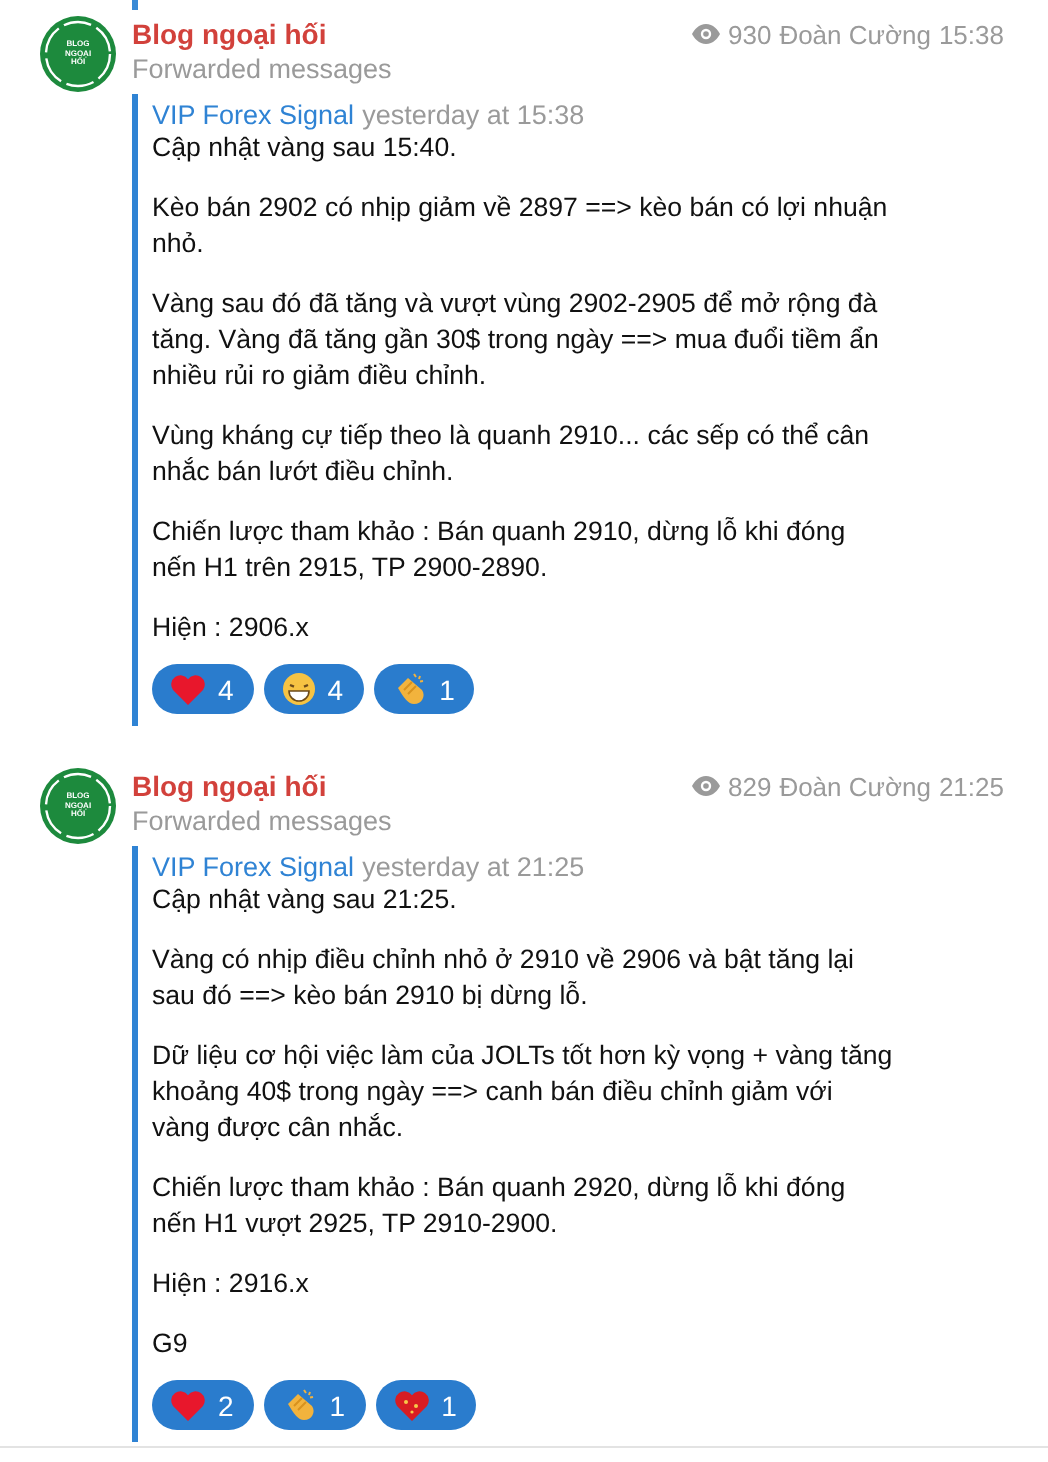  What do you see at coordinates (523, 1092) in the screenshot?
I see `message-paragraph: Dữ liệu cơ hội việc làm của JOLTs tốt hơn kỳ vọng + vàng tăng khoảng 40$ trong ngày ==> canh bán điều chỉnh giảm với vàng được cân nhắc.` at bounding box center [523, 1092].